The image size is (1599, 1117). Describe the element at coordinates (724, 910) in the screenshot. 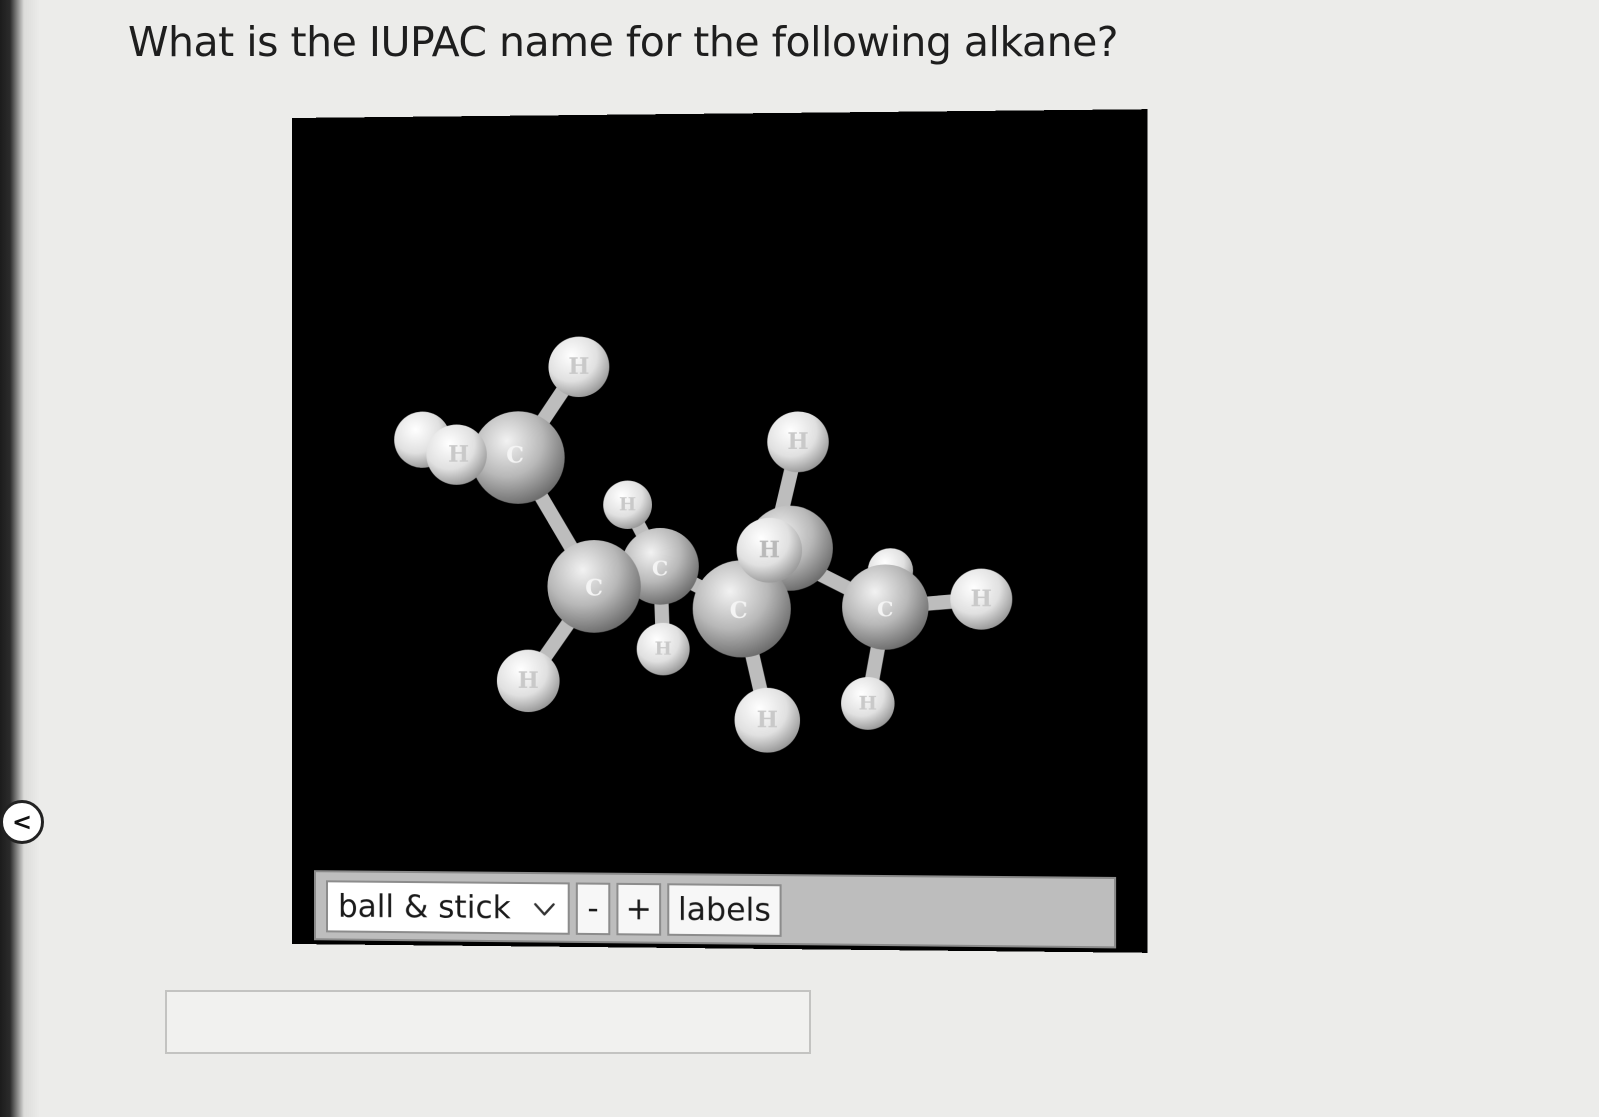

I see `labels-toggle-button: labels` at that location.